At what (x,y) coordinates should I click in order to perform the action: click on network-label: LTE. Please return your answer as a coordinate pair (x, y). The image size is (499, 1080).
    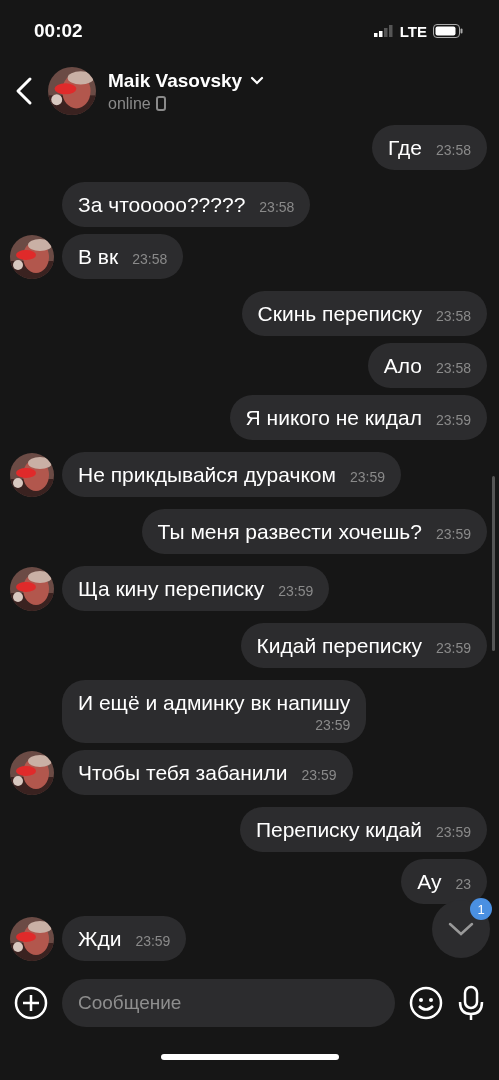
    Looking at the image, I should click on (413, 31).